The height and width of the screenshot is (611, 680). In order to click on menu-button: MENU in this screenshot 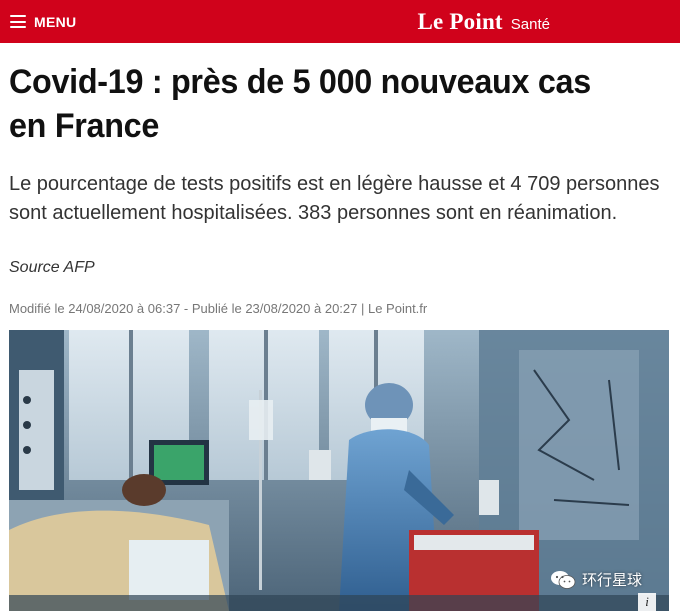, I will do `click(43, 22)`.